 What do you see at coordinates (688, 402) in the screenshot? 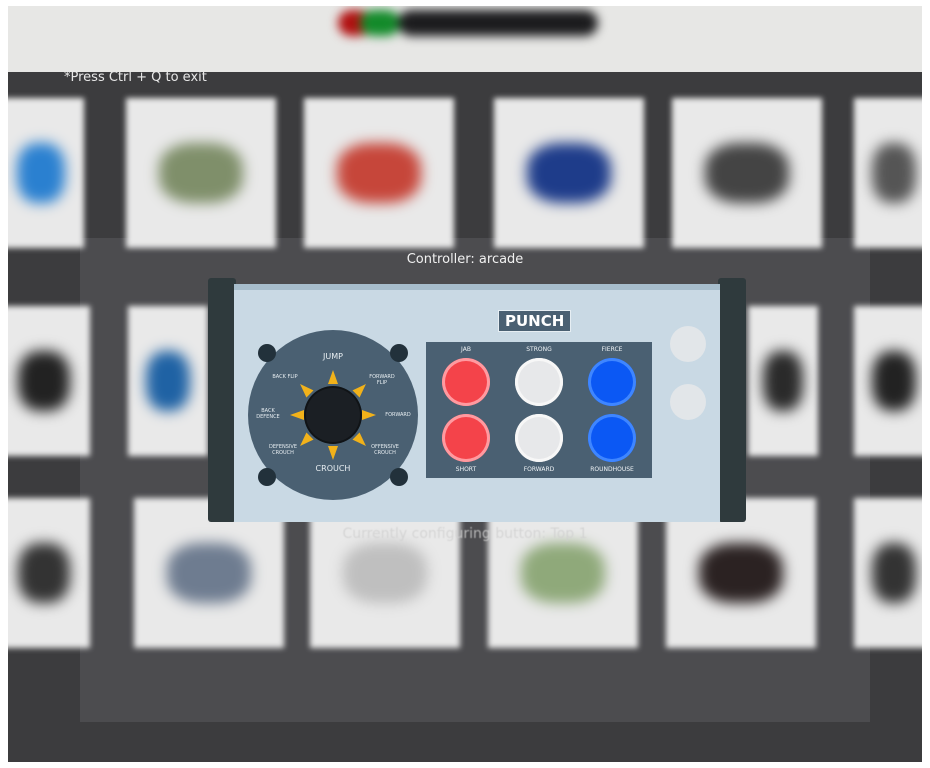
I see `top-2-button` at bounding box center [688, 402].